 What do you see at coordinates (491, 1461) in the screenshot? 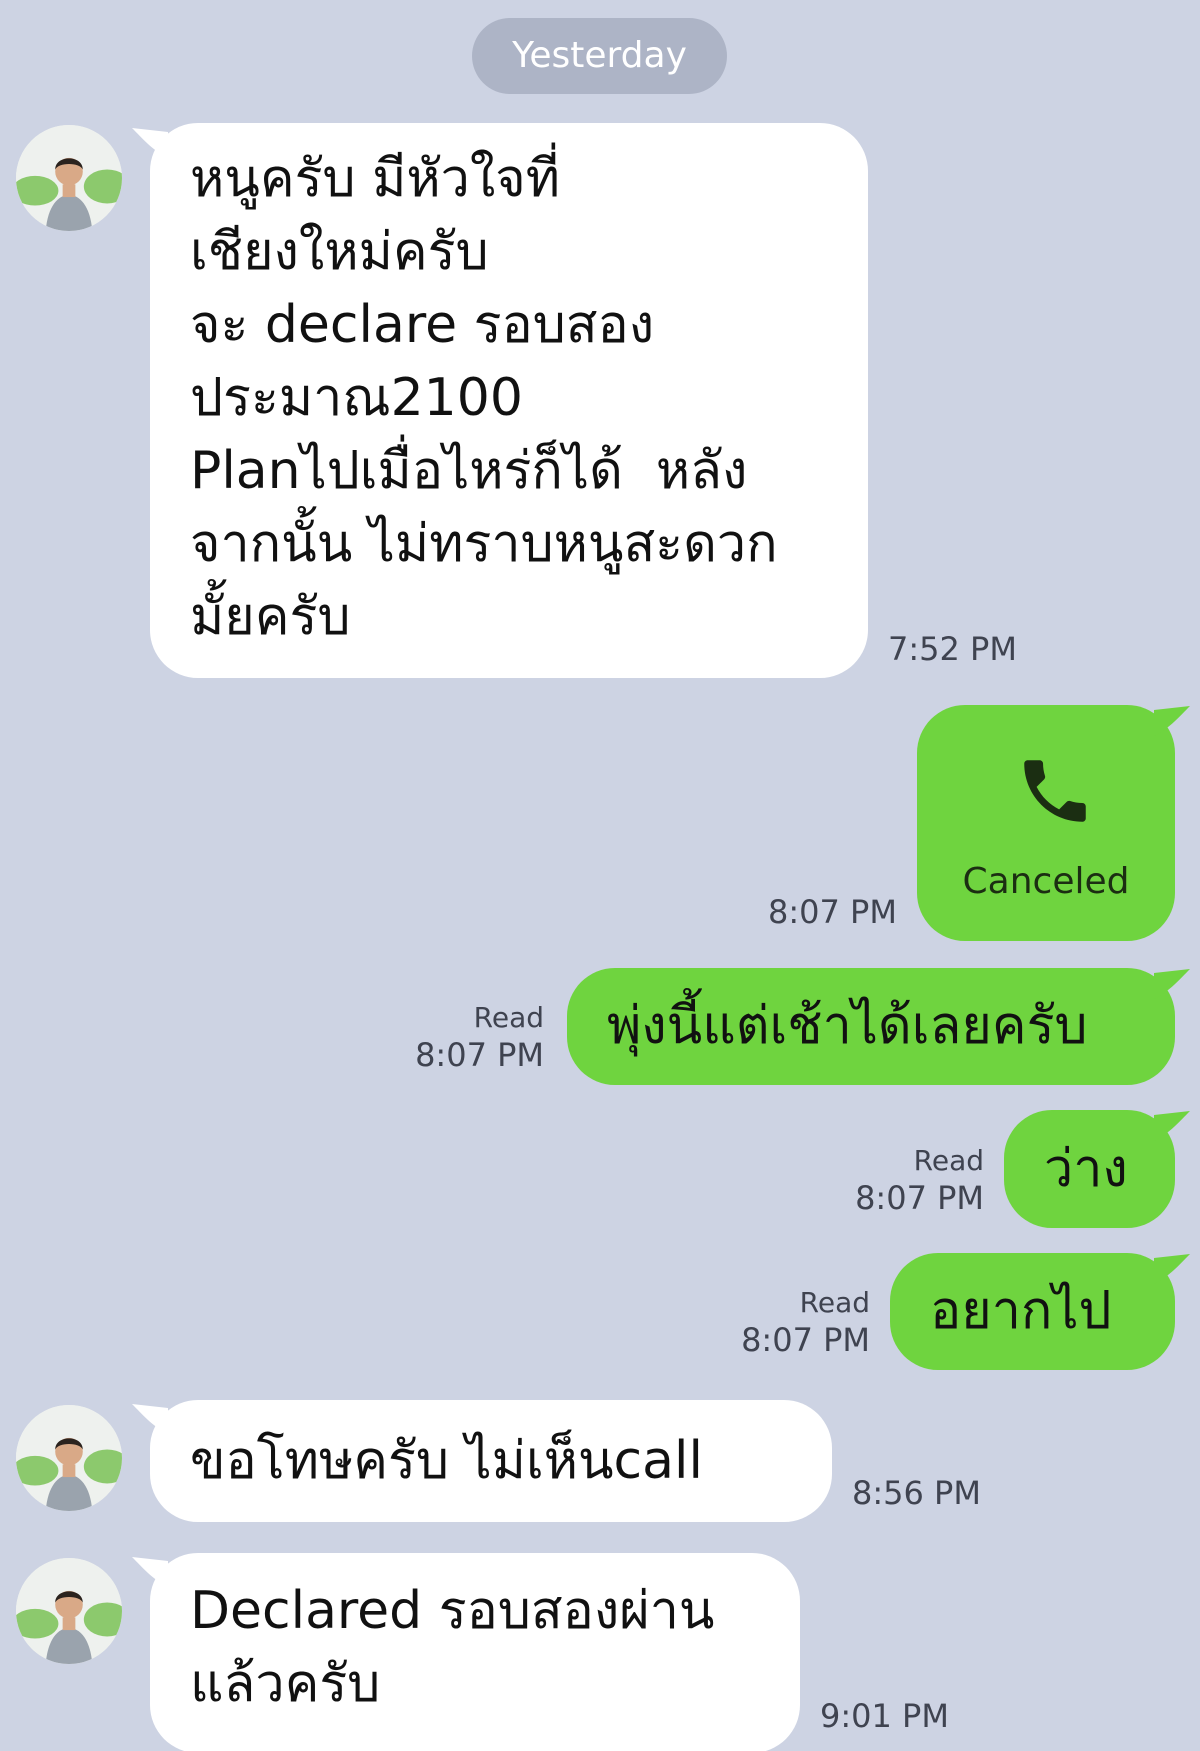
I see `message-bubble-incoming: ขอโทษครับ ไม่เห็นcall` at bounding box center [491, 1461].